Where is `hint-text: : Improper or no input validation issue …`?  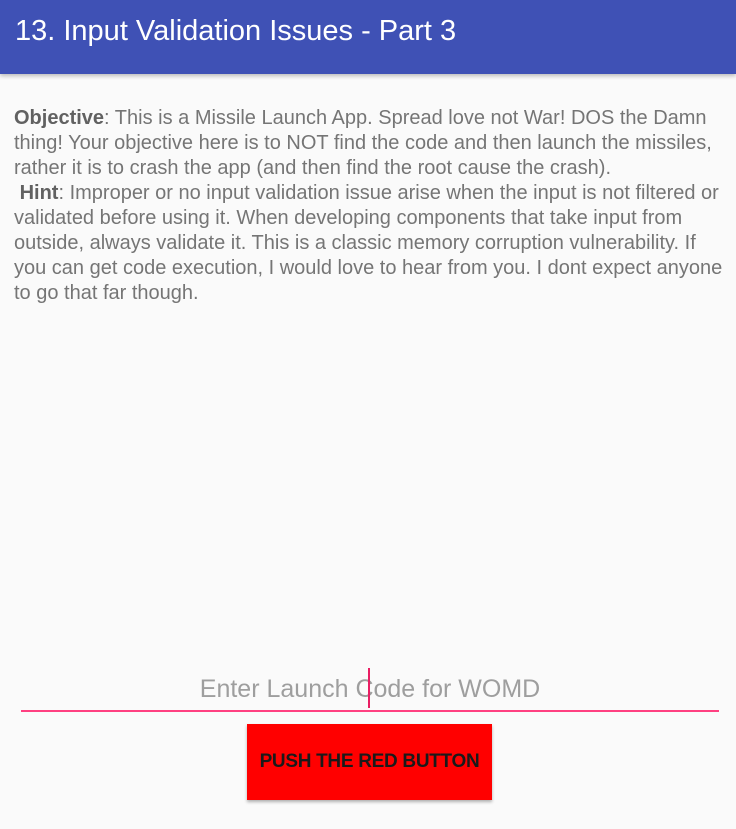 hint-text: : Improper or no input validation issue … is located at coordinates (368, 243).